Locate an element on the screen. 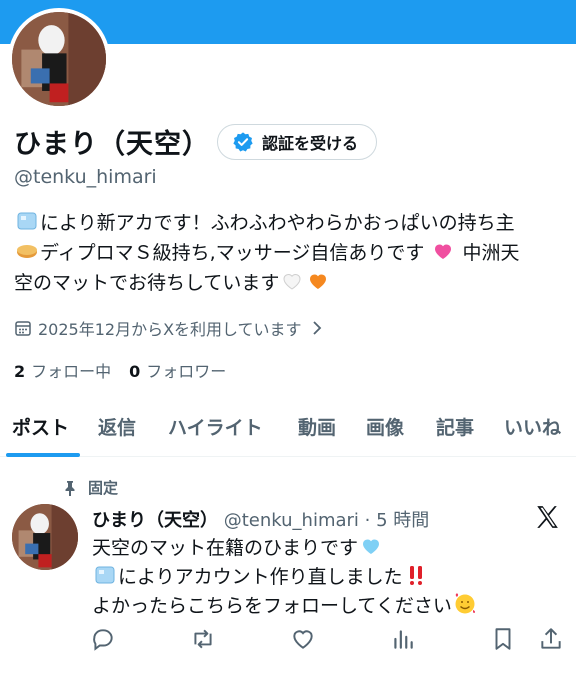 This screenshot has width=576, height=674. post-author-name: ひまり（天空） is located at coordinates (155, 520).